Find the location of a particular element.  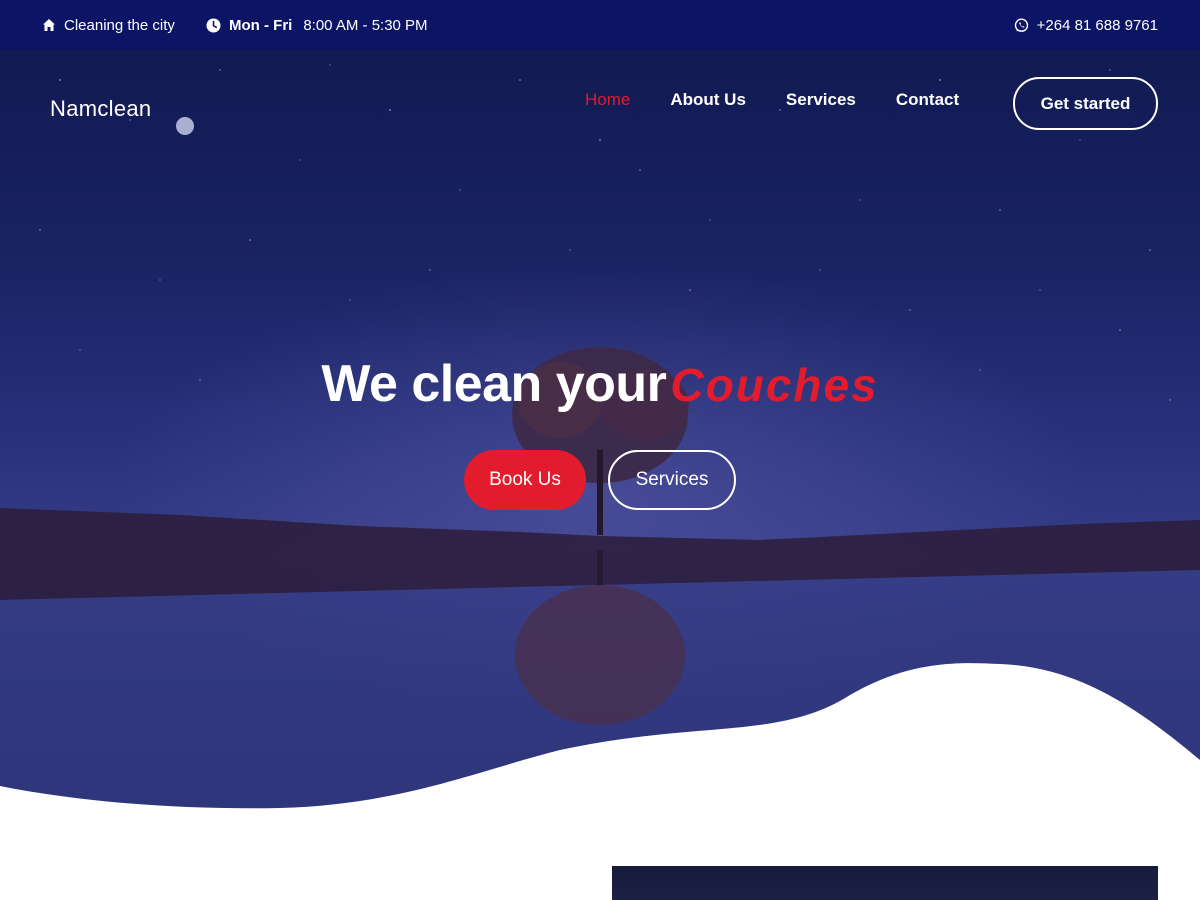

location-info: Cleaning the city is located at coordinates (108, 25).